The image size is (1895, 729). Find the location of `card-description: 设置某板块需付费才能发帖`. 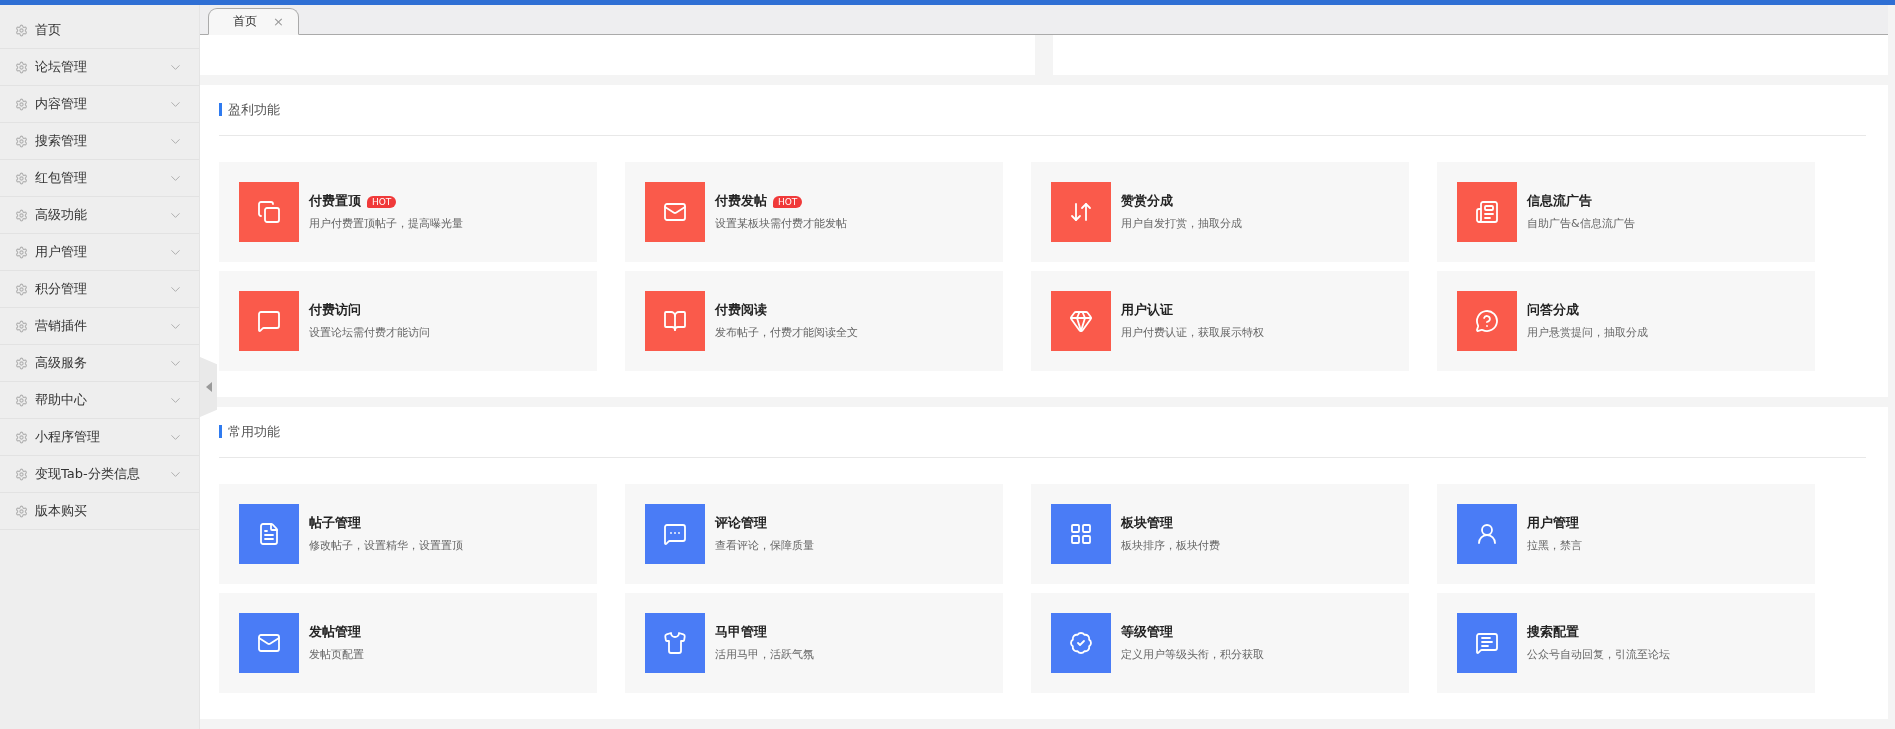

card-description: 设置某板块需付费才能发帖 is located at coordinates (781, 223).